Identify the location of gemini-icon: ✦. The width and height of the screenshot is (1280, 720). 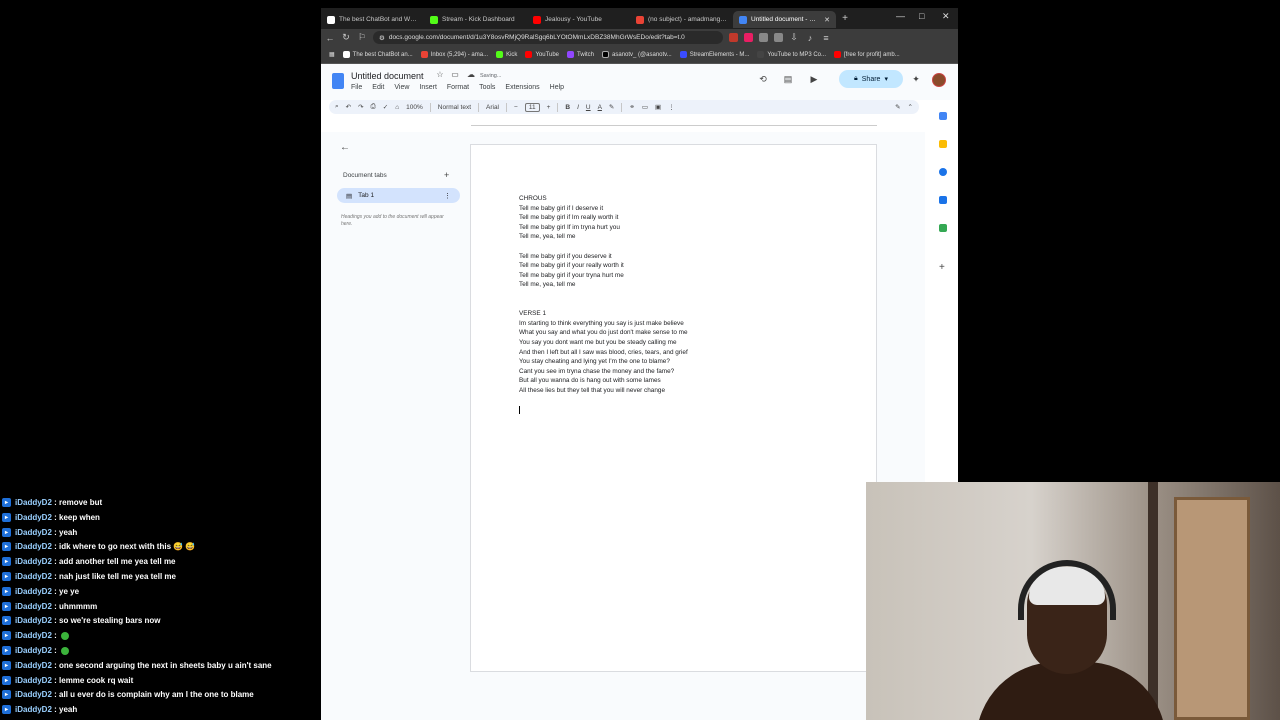
(916, 80).